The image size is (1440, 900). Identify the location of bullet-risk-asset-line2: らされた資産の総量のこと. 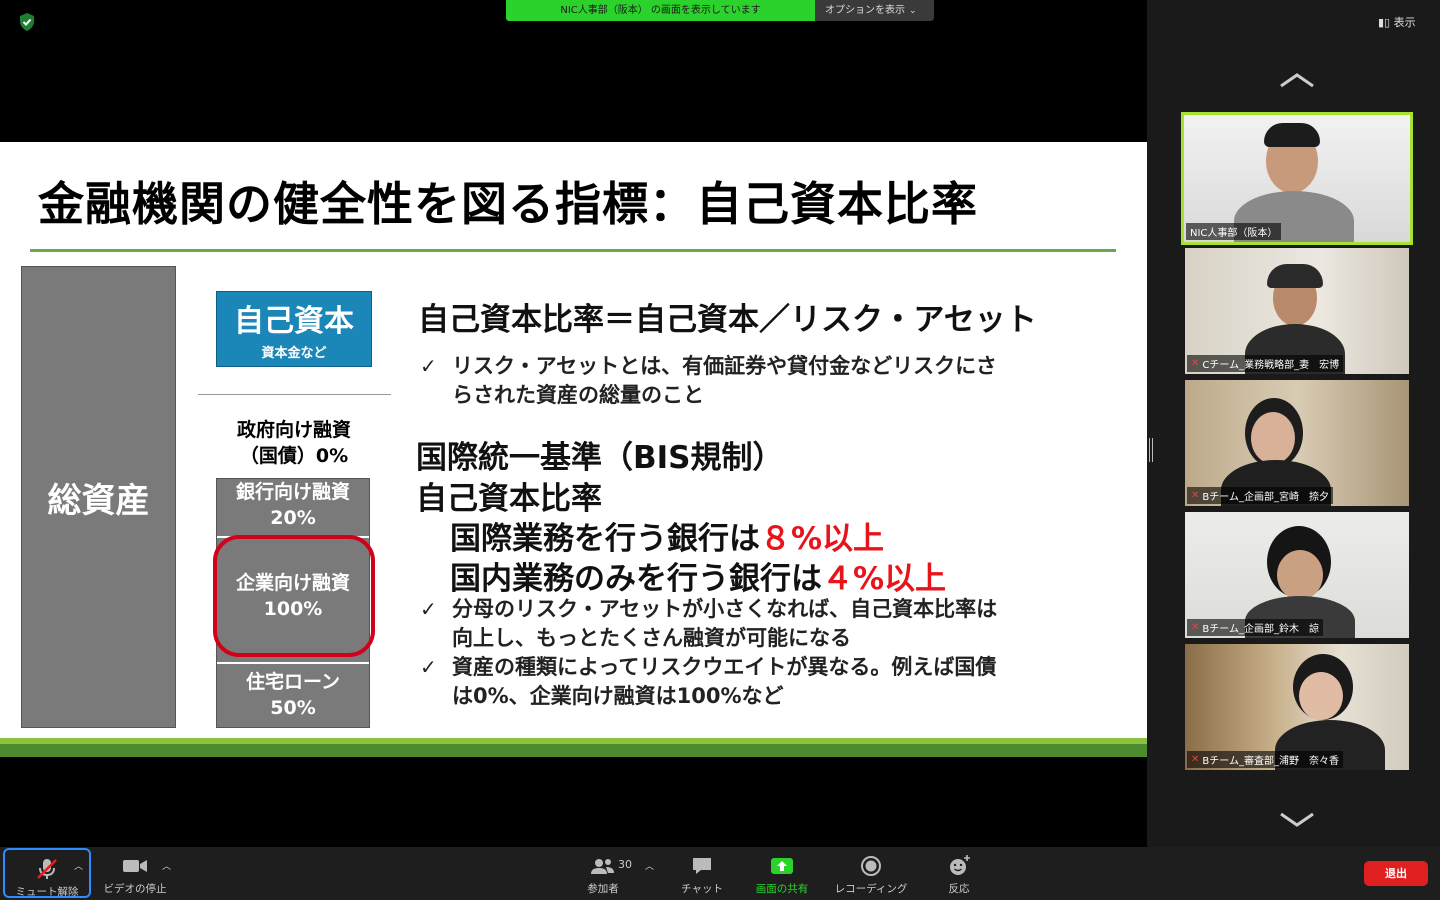
(578, 395).